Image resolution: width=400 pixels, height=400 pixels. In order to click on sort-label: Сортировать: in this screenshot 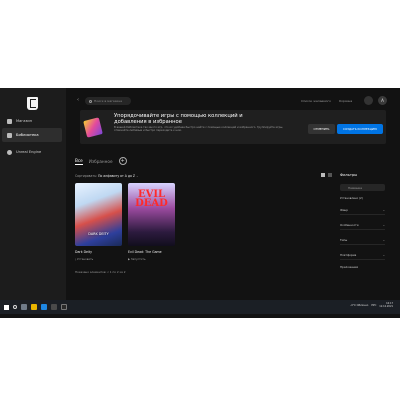, I will do `click(86, 176)`.